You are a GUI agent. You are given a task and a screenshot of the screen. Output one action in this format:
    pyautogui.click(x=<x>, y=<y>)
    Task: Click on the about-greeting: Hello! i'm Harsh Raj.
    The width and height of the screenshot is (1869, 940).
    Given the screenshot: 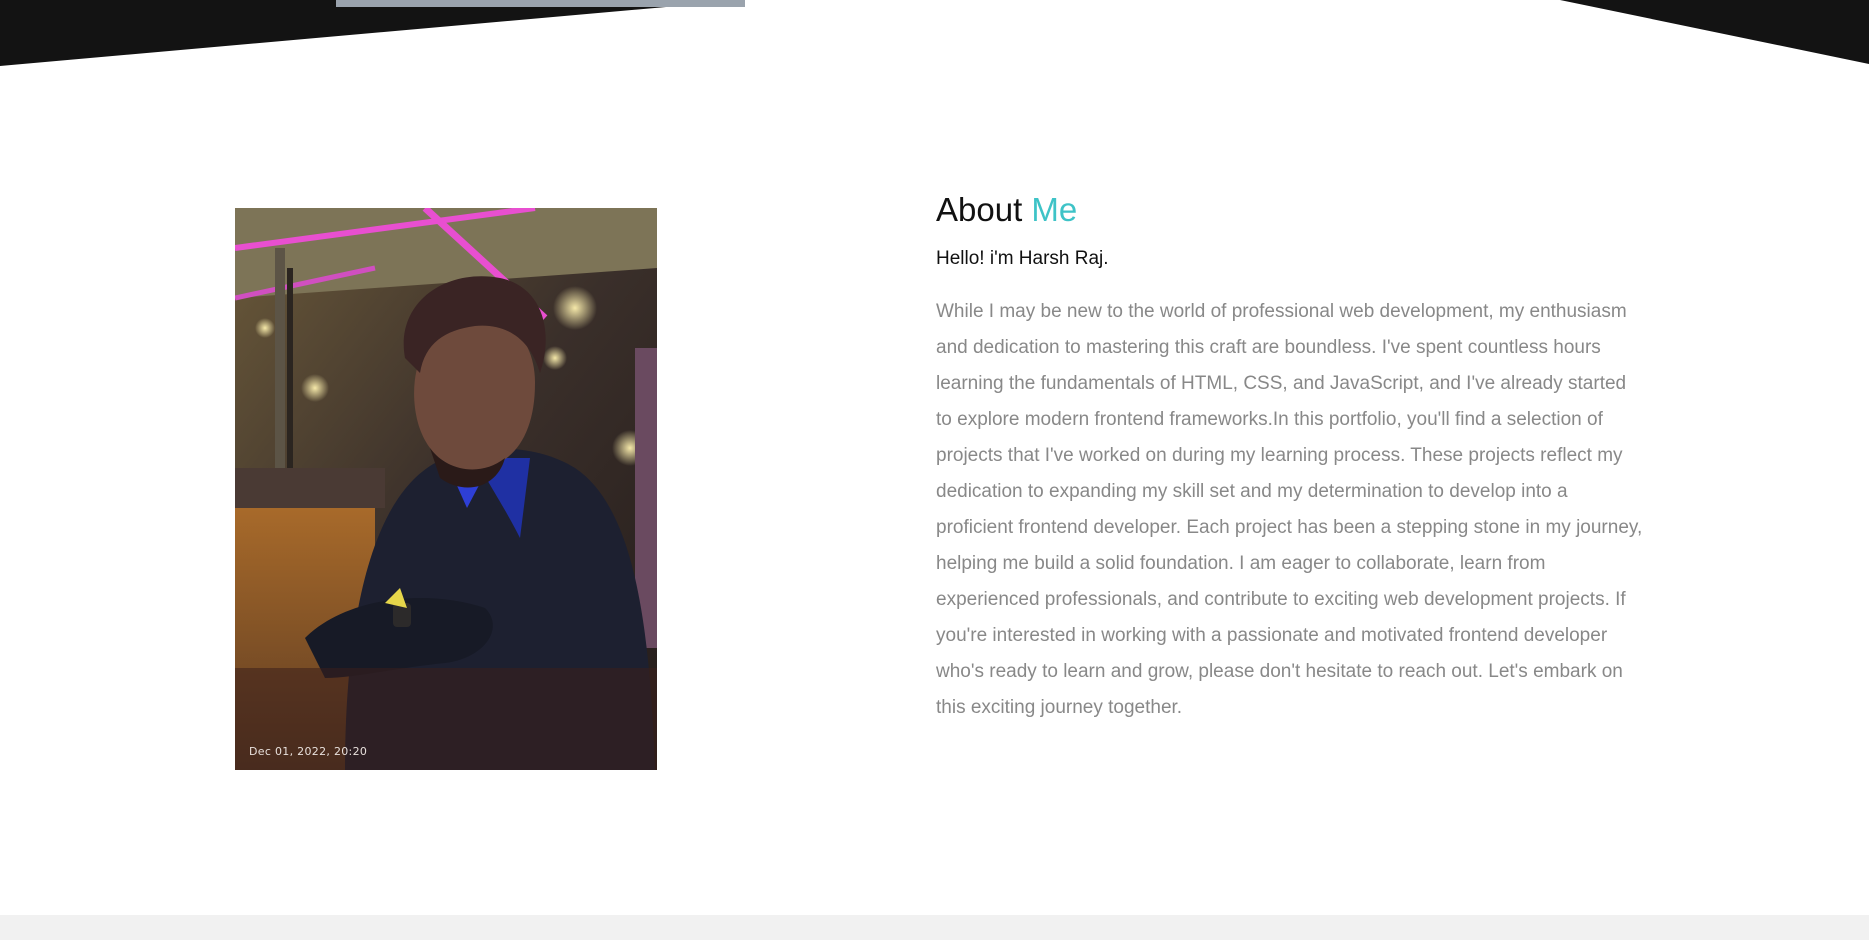 What is the action you would take?
    pyautogui.click(x=1022, y=258)
    